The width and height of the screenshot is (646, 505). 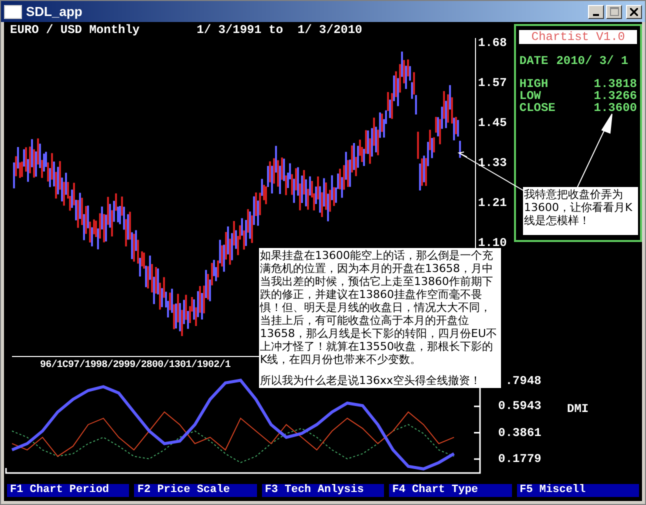 I want to click on maximize-button, so click(x=614, y=11).